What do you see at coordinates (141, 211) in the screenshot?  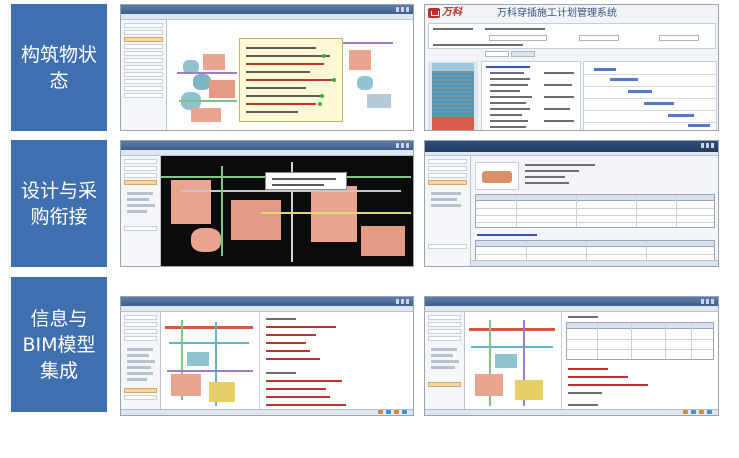 I see `model-tree-sidebar` at bounding box center [141, 211].